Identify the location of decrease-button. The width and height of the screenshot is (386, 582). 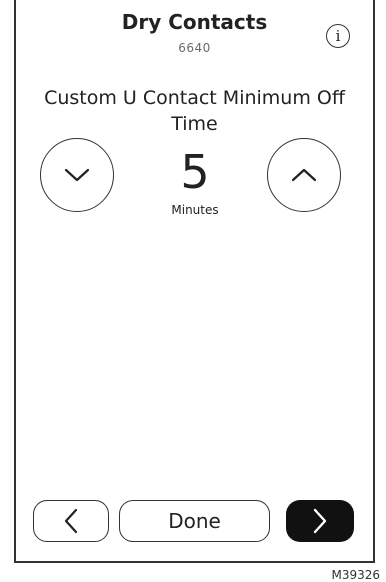
(77, 175).